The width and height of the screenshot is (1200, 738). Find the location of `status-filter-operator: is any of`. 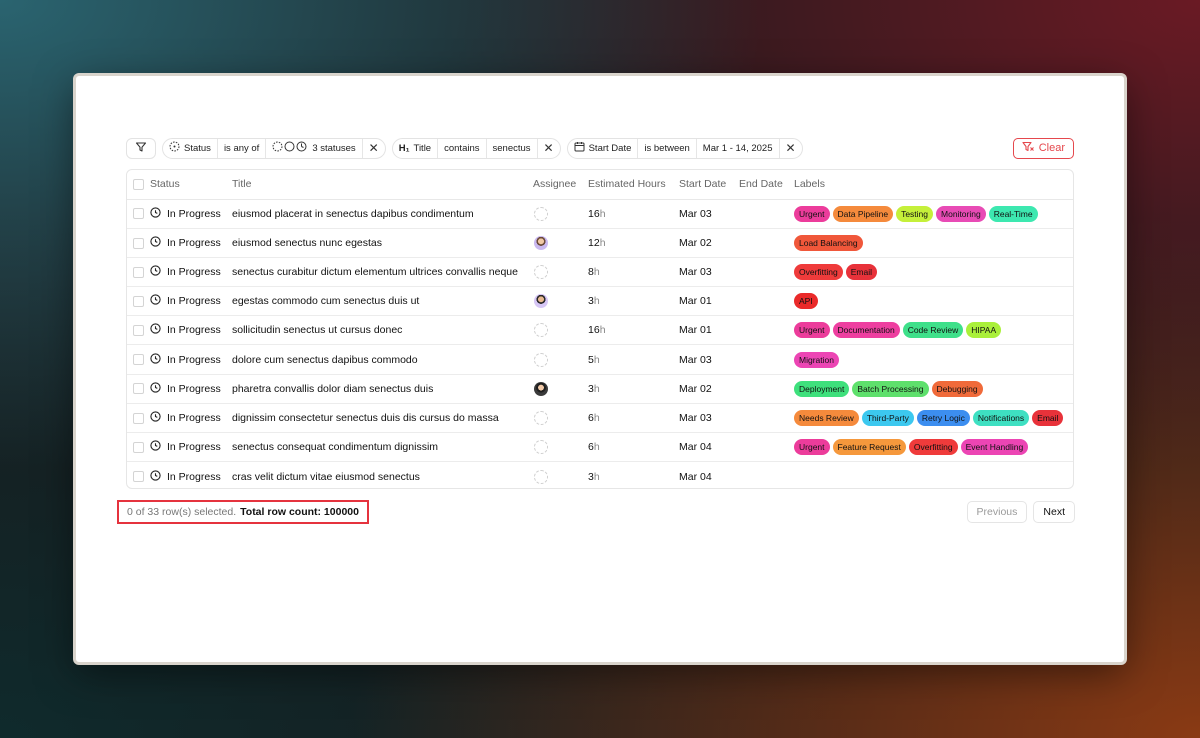

status-filter-operator: is any of is located at coordinates (242, 148).